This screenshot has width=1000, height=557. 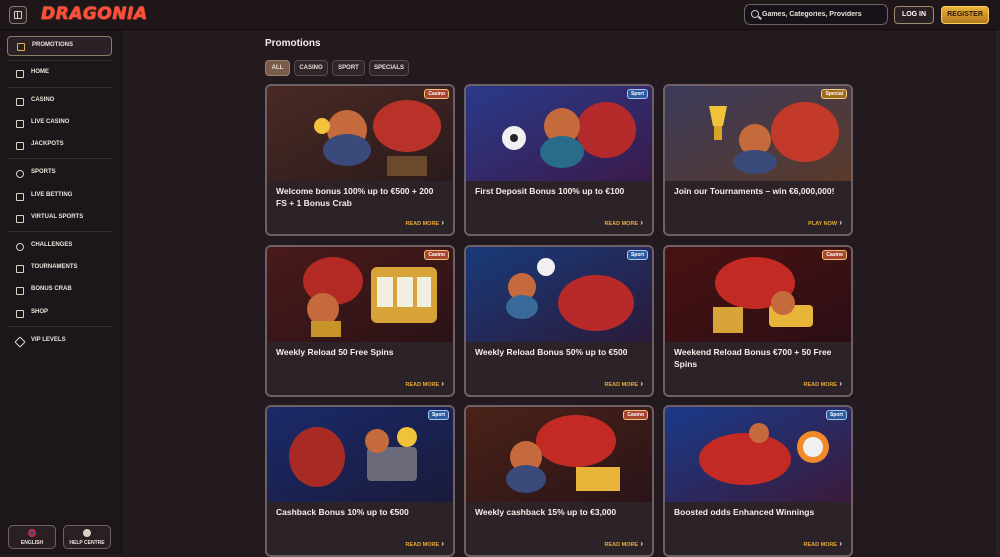 I want to click on sidebar-item-shop: SHOP, so click(x=59, y=314).